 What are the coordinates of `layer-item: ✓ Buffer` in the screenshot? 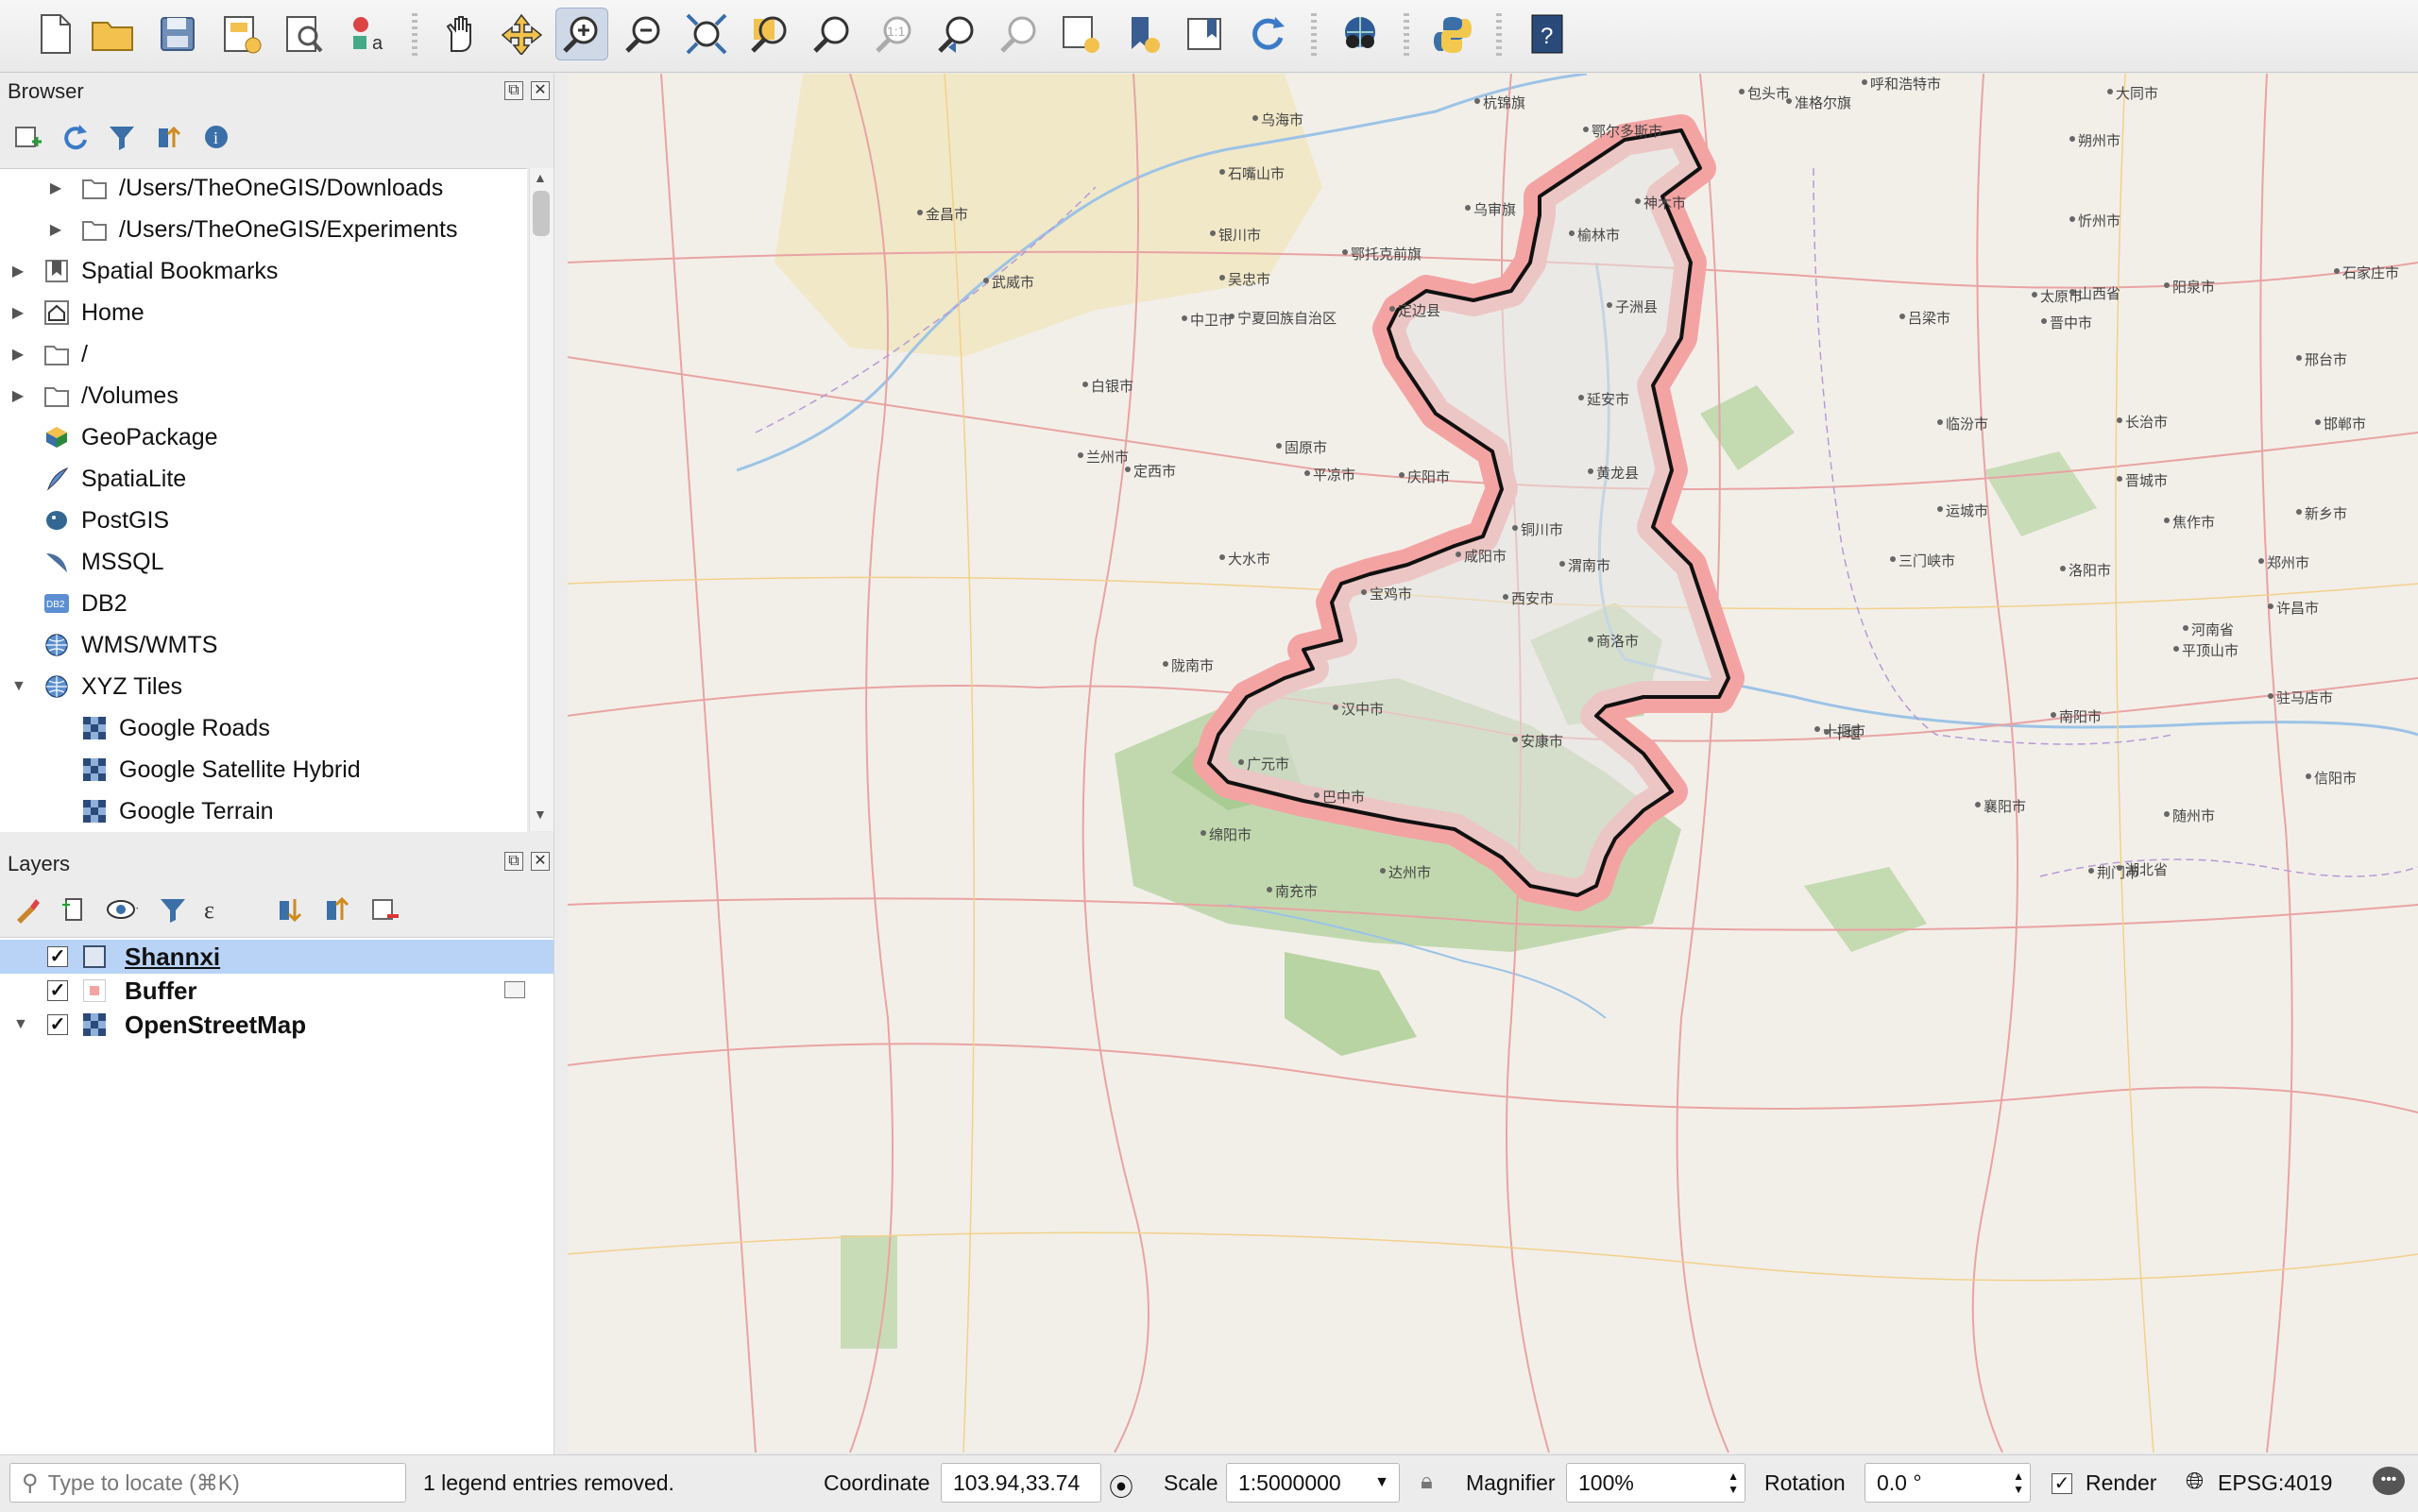 It's located at (277, 991).